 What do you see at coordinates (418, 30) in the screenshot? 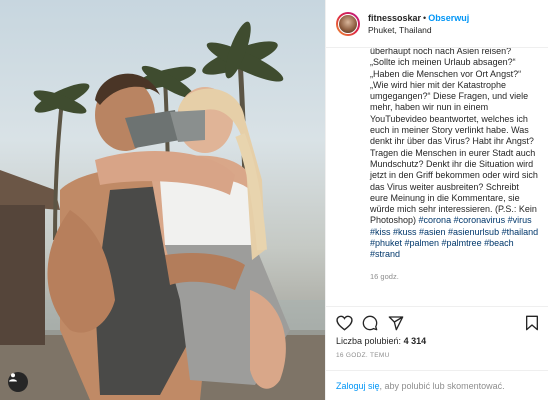
I see `location-link: Phuket, Thailand` at bounding box center [418, 30].